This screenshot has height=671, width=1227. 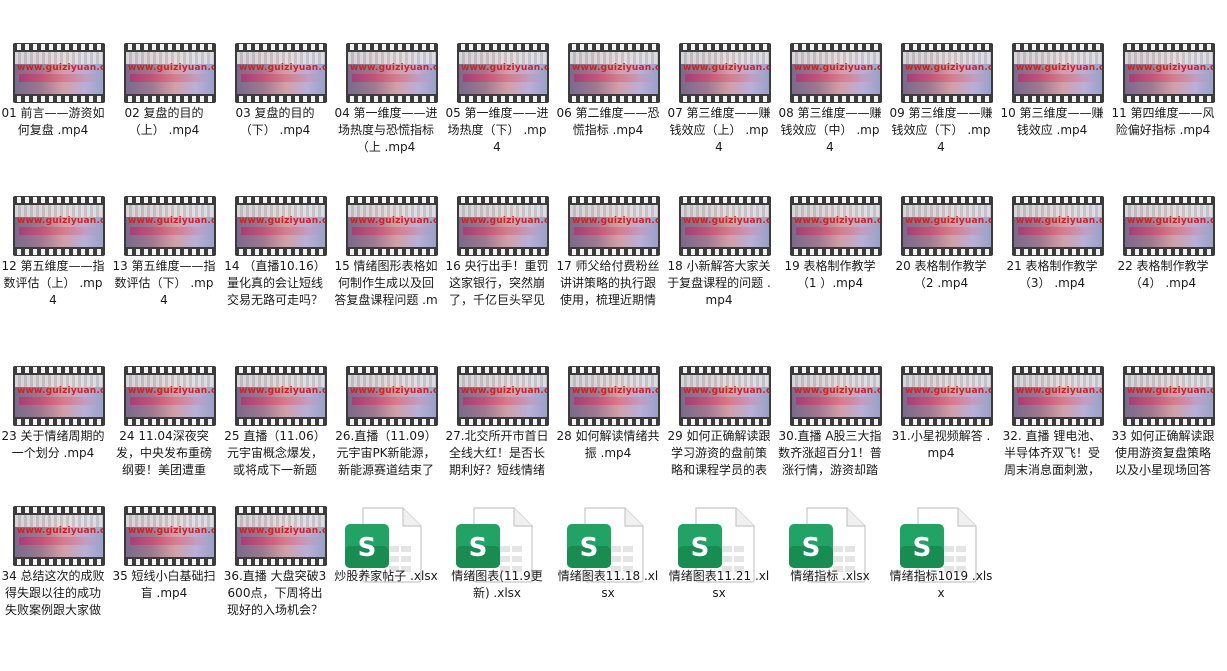 I want to click on file-name-label: 19 表格制作教学（1 ）.mp4, so click(x=830, y=274).